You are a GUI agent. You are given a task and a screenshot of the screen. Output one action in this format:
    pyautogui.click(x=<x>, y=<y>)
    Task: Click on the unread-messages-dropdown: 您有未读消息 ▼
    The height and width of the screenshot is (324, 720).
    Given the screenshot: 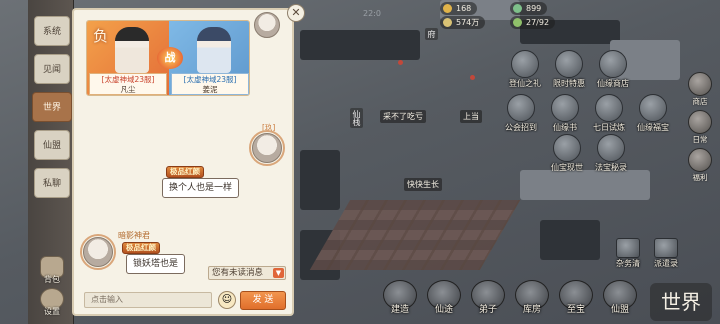 What is the action you would take?
    pyautogui.click(x=247, y=273)
    